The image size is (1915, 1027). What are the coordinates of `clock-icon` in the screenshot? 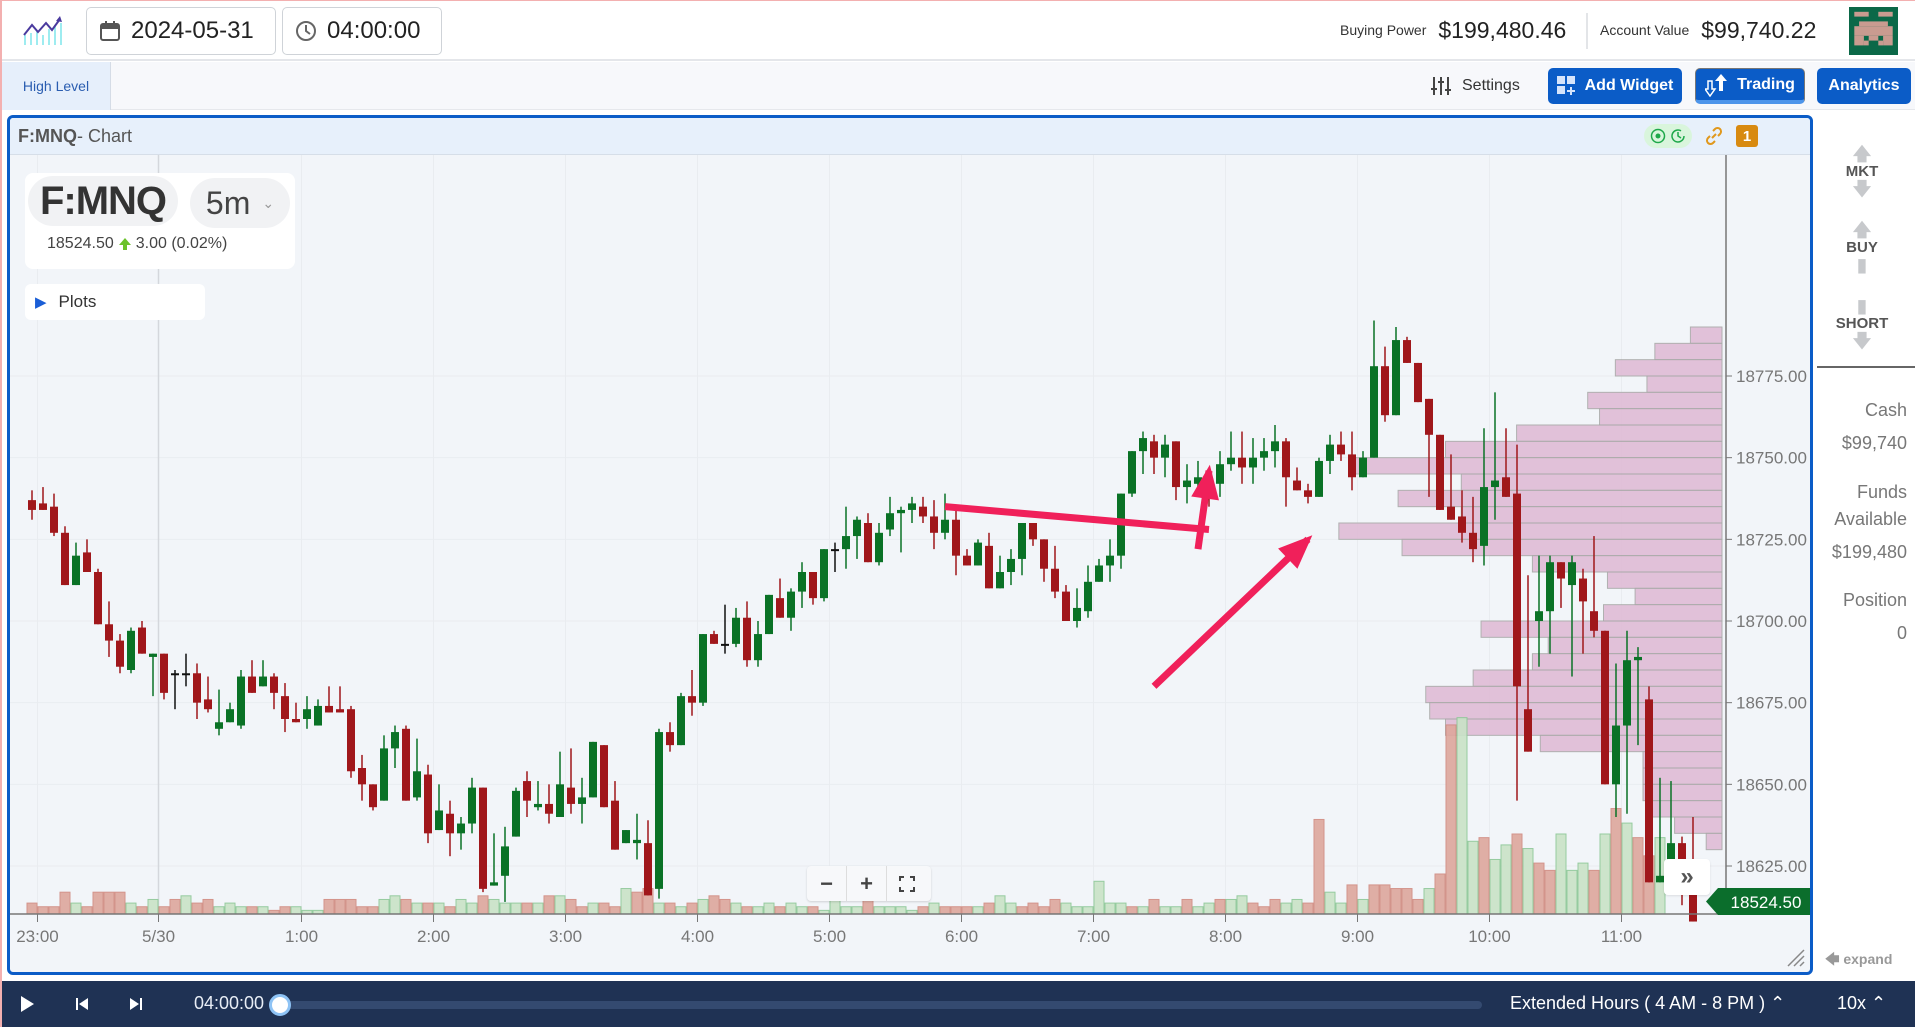 It's located at (306, 31).